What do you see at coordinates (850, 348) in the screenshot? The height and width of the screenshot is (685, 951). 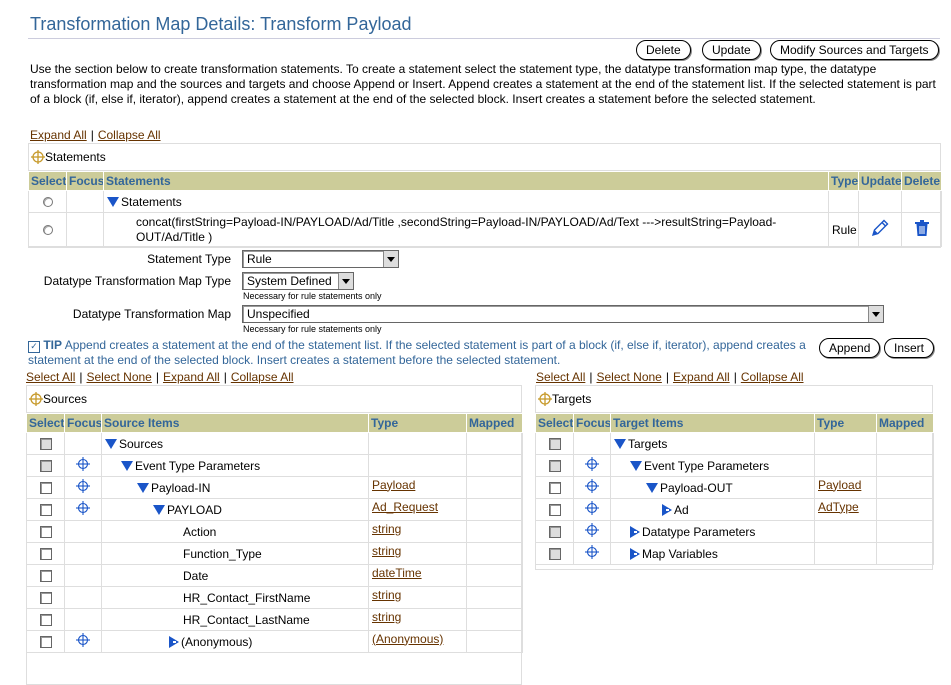 I see `append-button: Append` at bounding box center [850, 348].